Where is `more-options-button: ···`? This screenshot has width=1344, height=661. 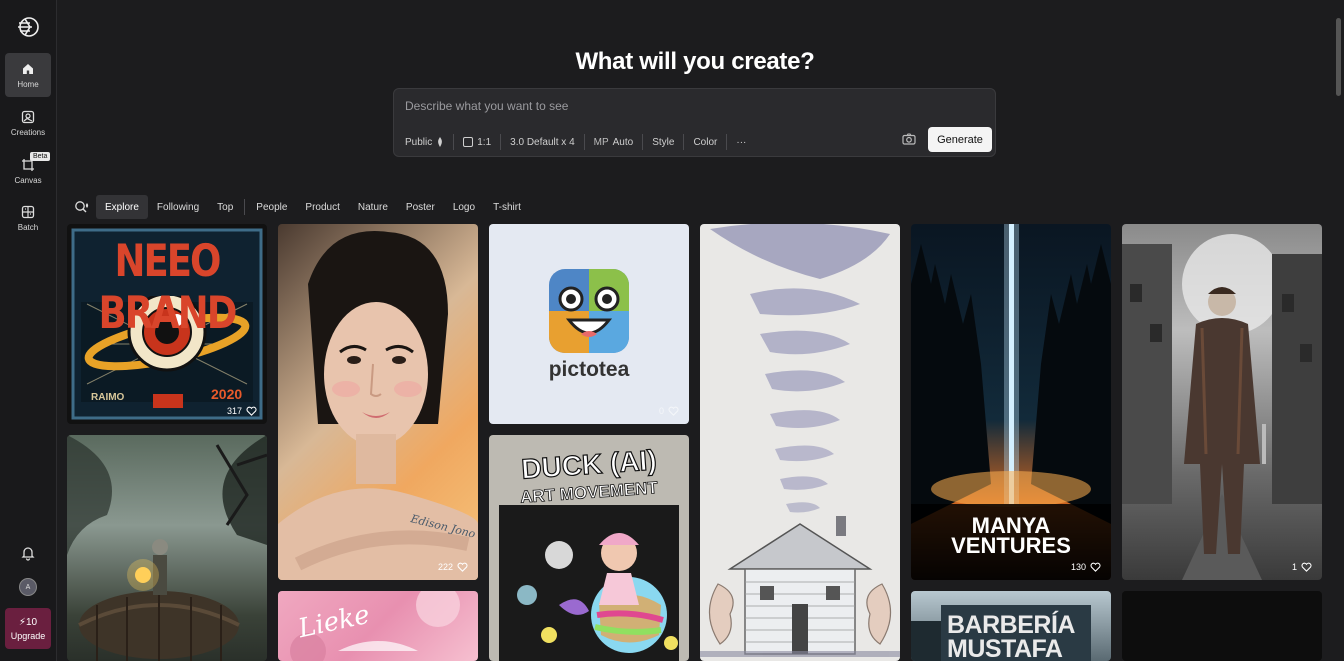
more-options-button: ··· is located at coordinates (741, 142).